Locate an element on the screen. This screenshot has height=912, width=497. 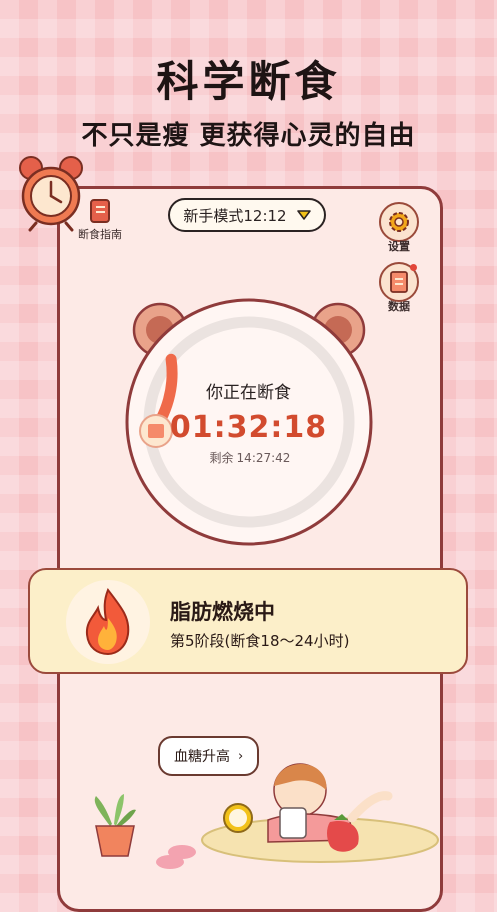
remaining-time: 剩余 14:27:42 is located at coordinates (248, 457).